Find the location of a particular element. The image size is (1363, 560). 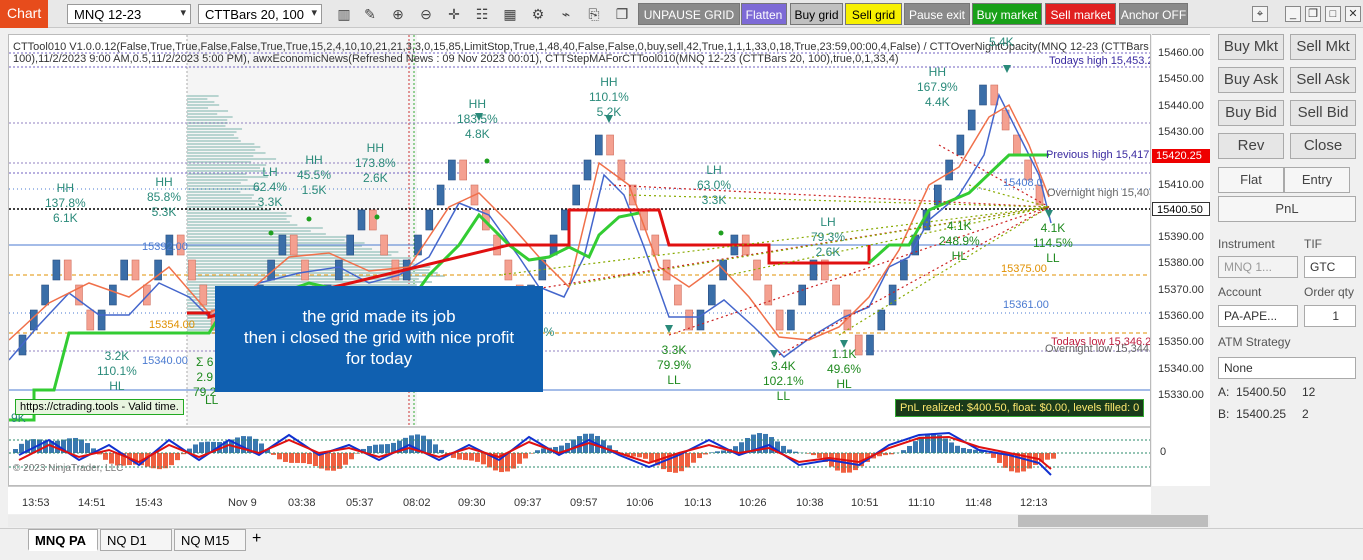

level-15408-label: 15408.0 is located at coordinates (1023, 183).